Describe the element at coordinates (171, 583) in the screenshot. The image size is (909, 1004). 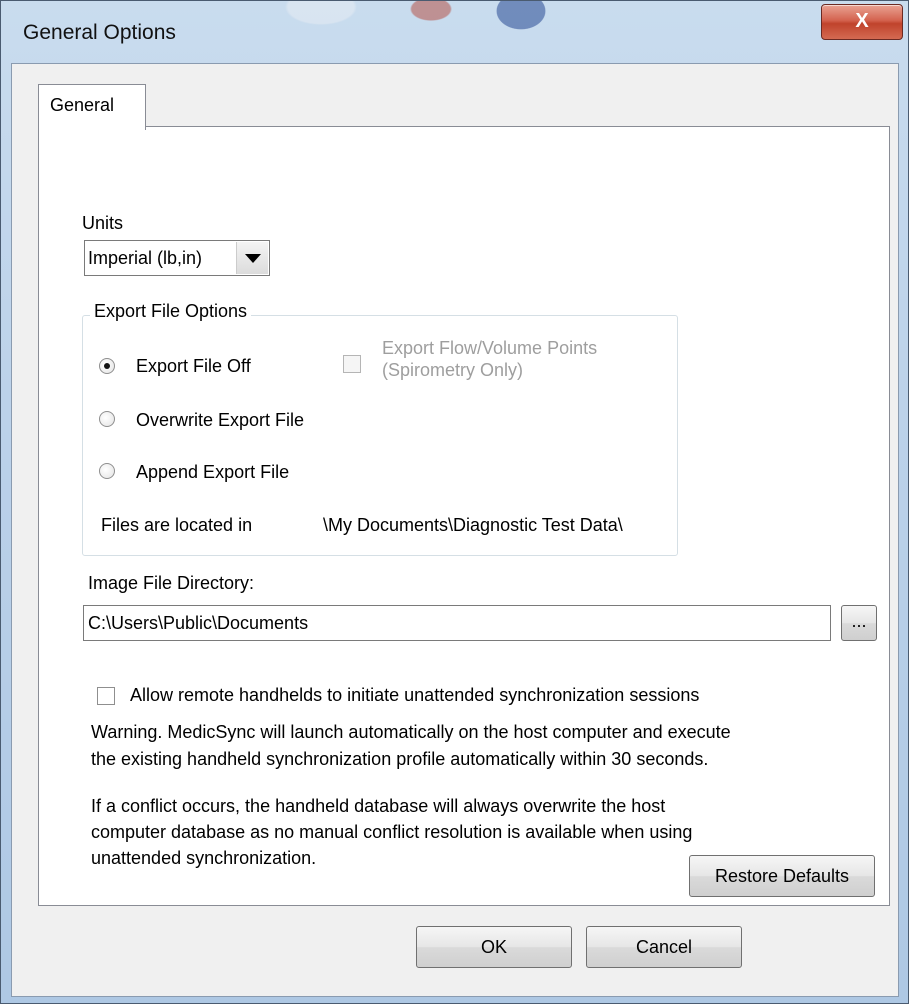
I see `image-file-directory-label: Image File Directory:` at that location.